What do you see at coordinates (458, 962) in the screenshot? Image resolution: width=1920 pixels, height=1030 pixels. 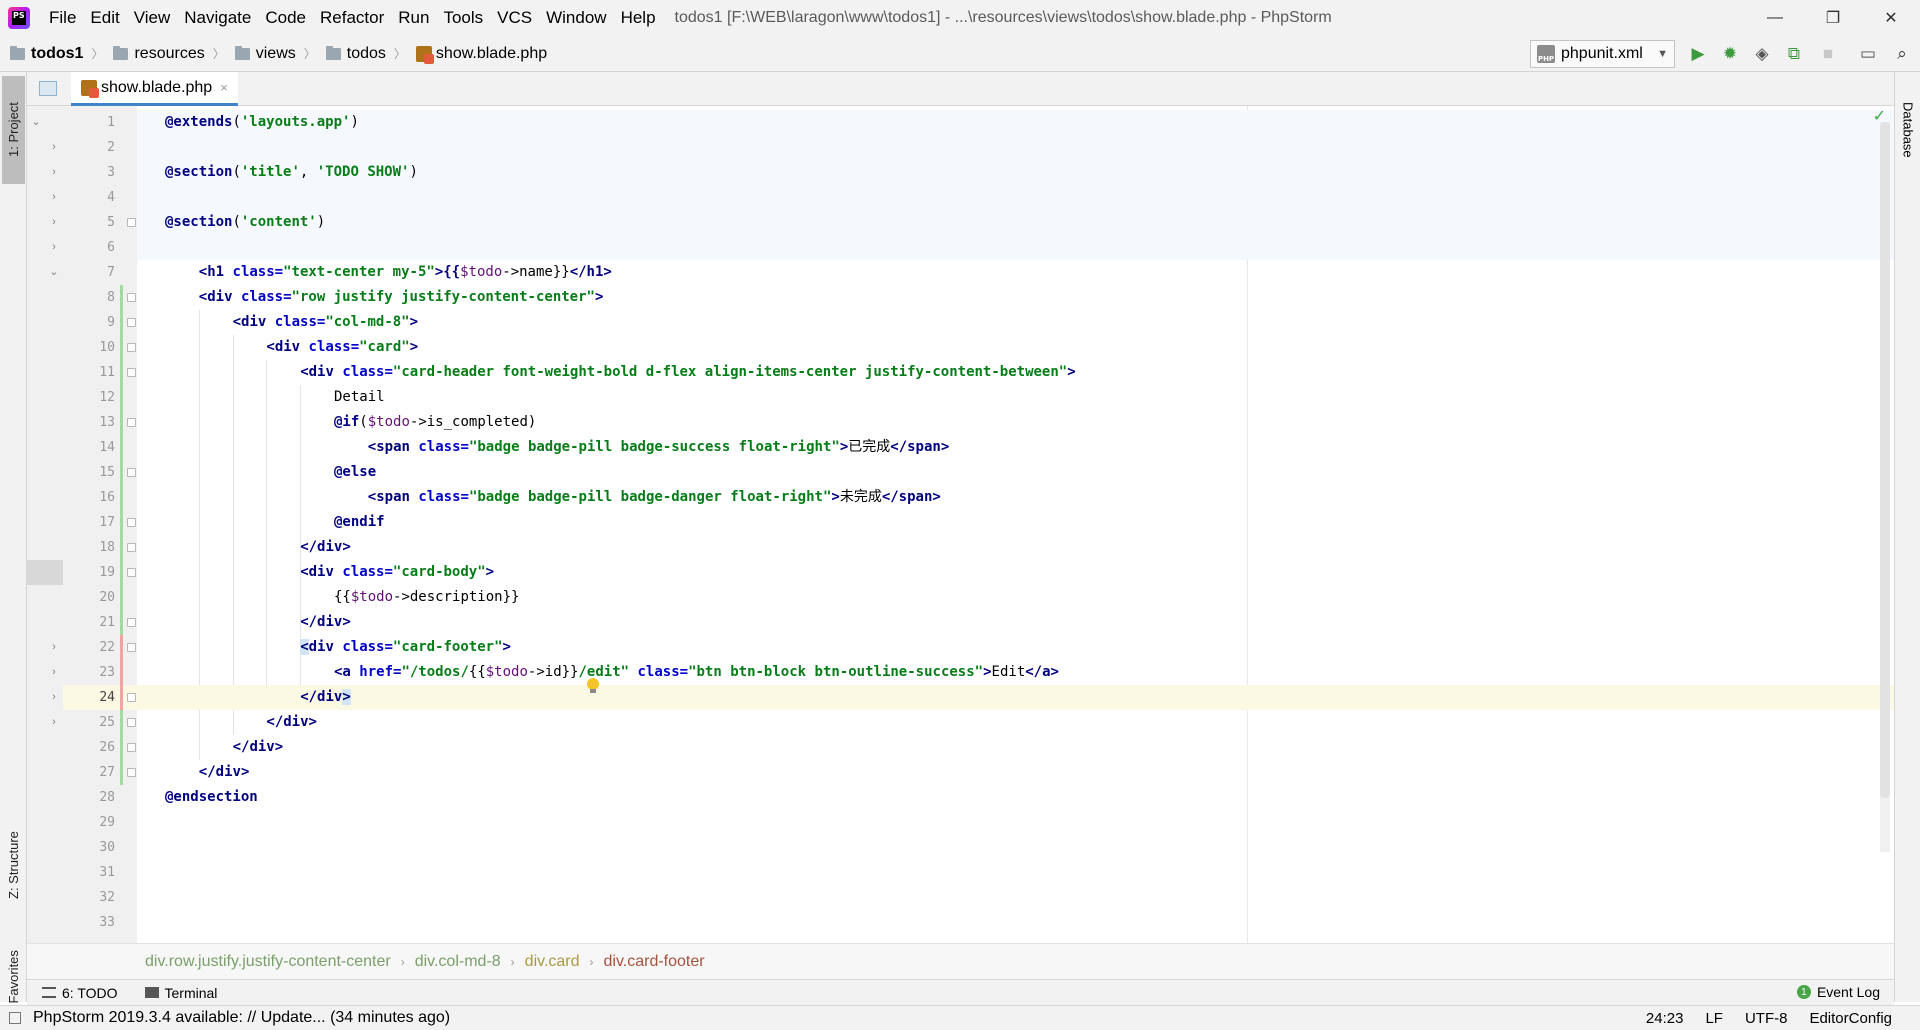 I see `tag-crumb-col: div.col-md-8` at bounding box center [458, 962].